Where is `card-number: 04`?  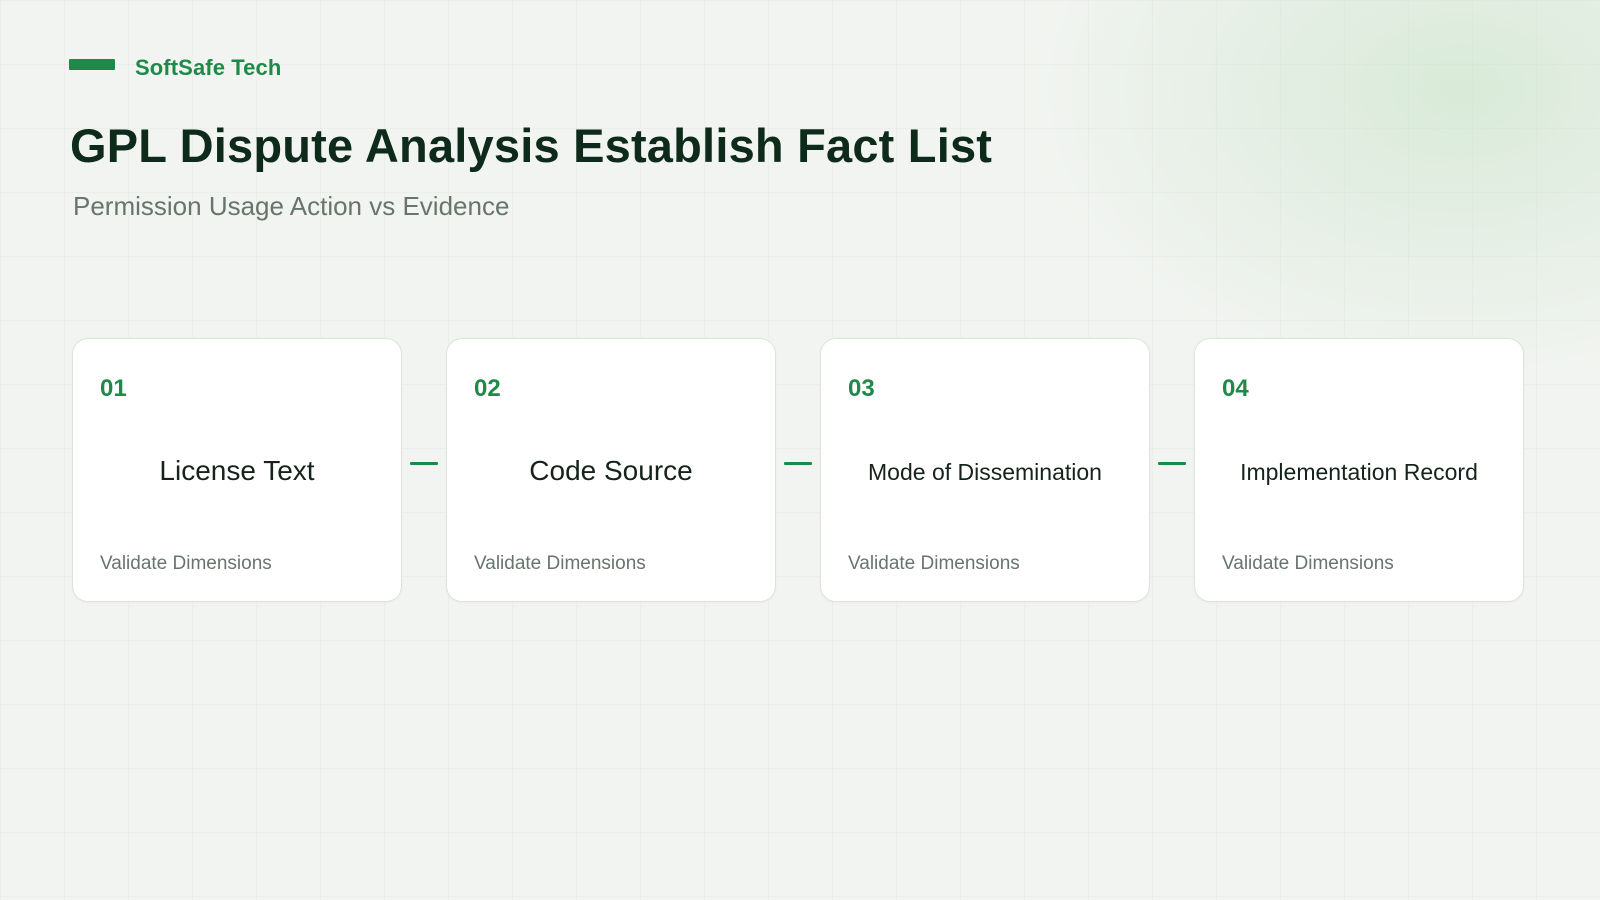
card-number: 04 is located at coordinates (1235, 388).